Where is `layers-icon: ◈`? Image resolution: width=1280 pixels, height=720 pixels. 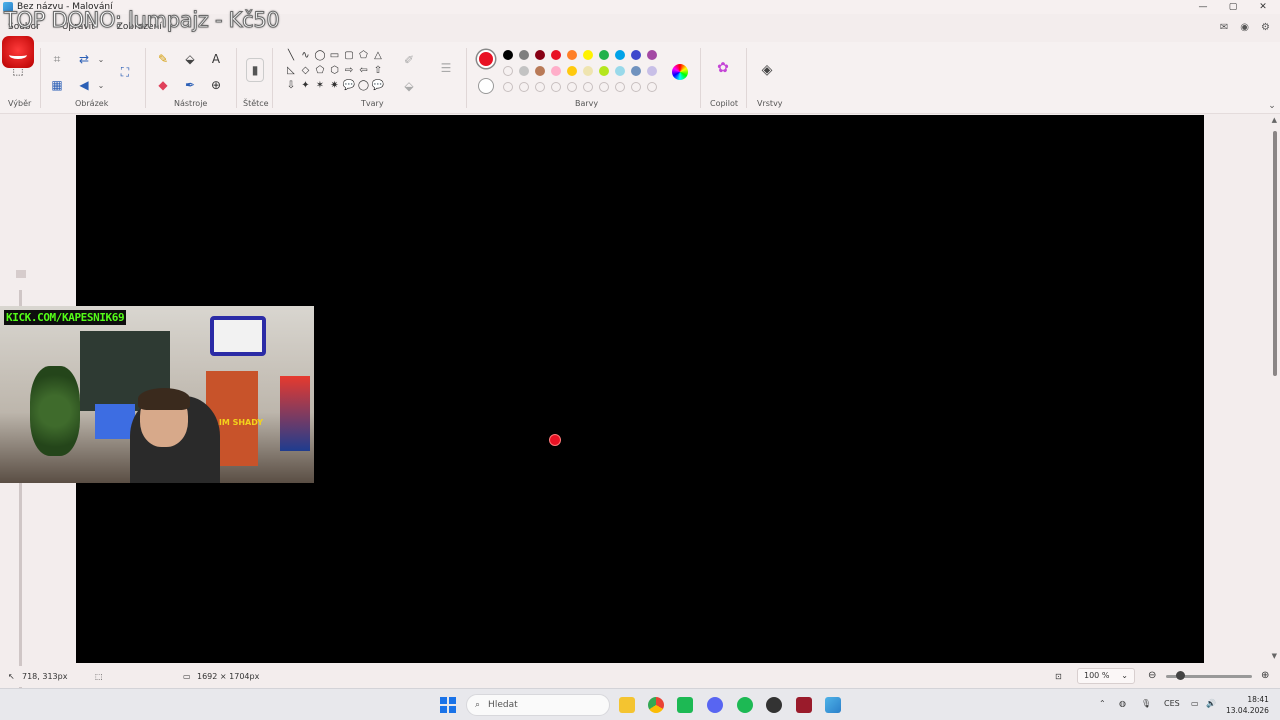
layers-icon: ◈ is located at coordinates (767, 70).